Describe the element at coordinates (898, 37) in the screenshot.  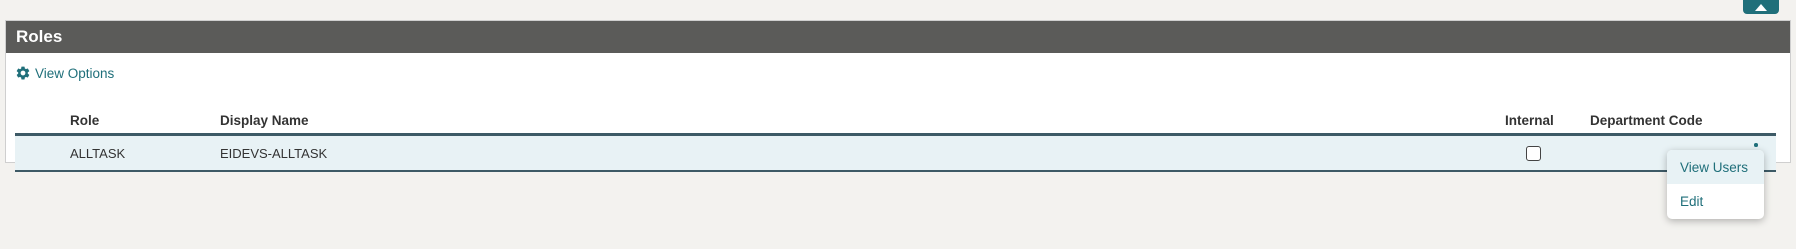
I see `panel-title: Roles` at that location.